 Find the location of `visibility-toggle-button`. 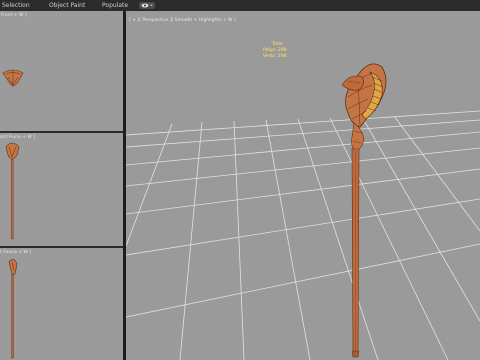

visibility-toggle-button is located at coordinates (147, 5).